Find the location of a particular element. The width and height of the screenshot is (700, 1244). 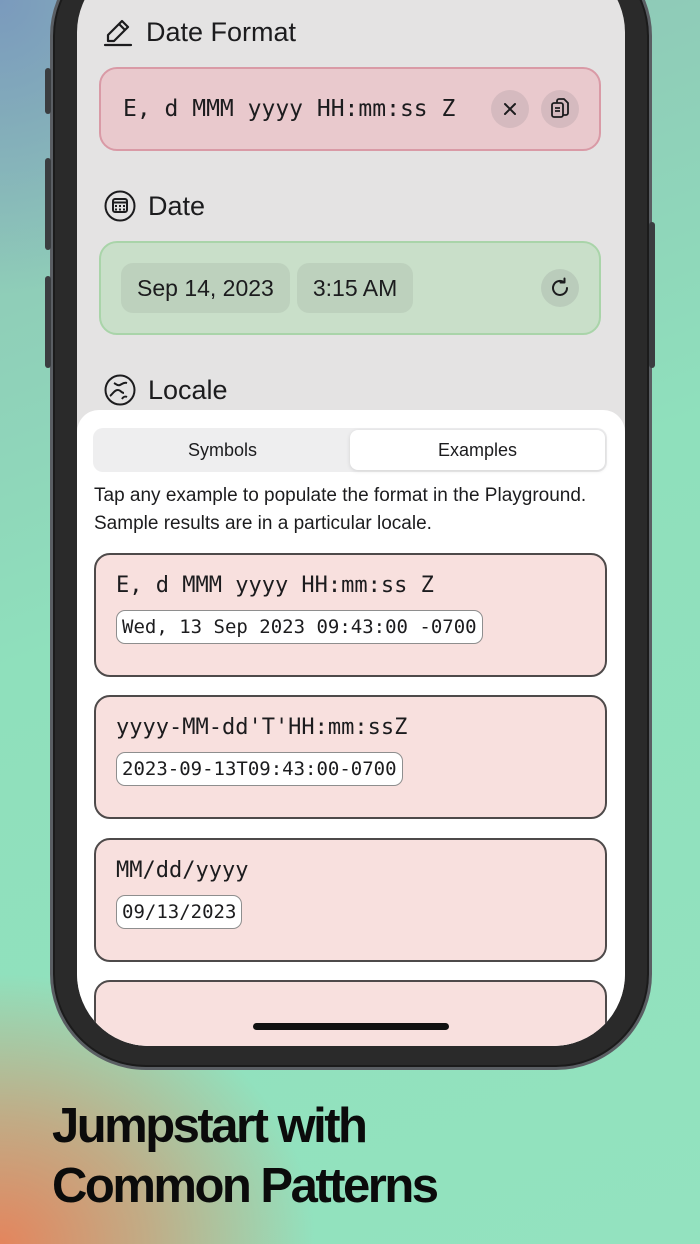

date-header: Date is located at coordinates (154, 206).